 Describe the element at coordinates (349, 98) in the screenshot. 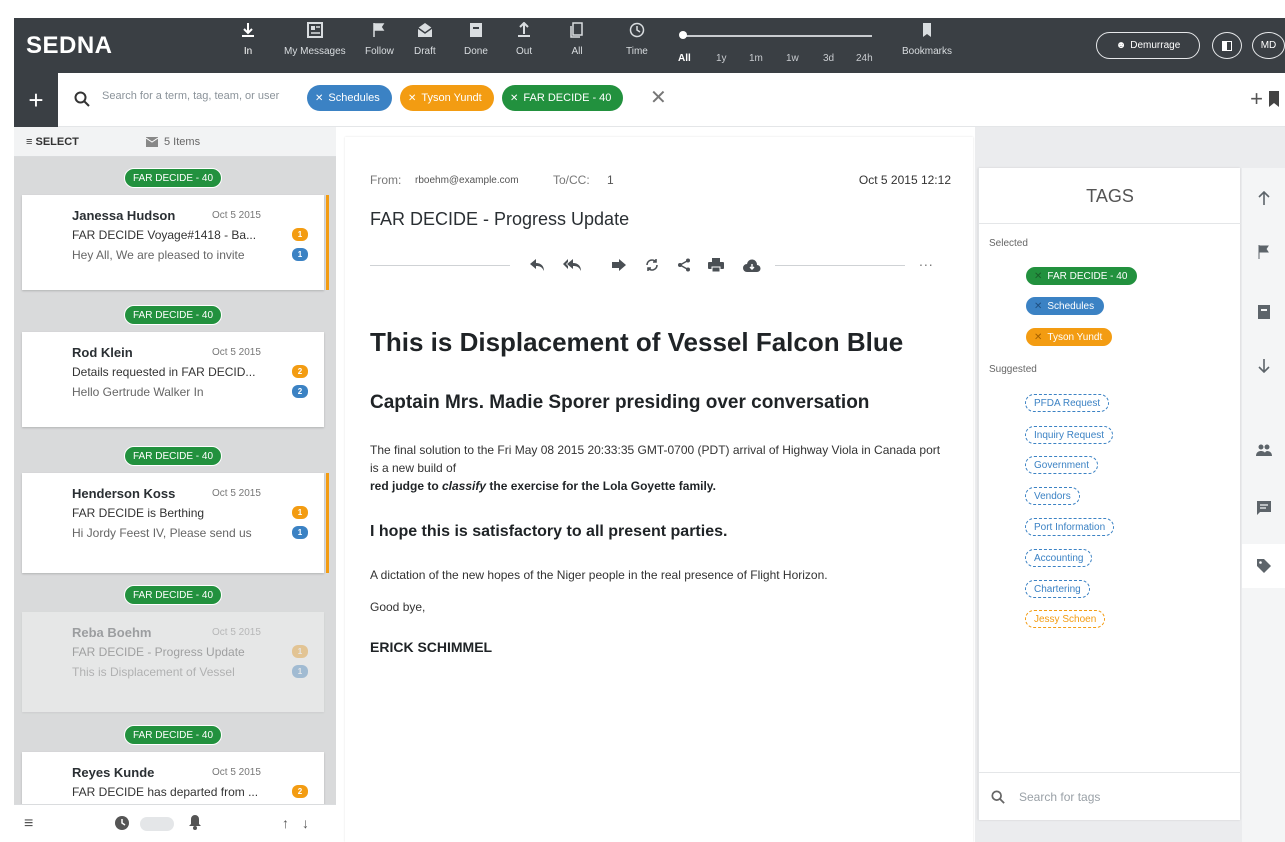

I see `search-chip-schedules: ✕ Schedules` at that location.